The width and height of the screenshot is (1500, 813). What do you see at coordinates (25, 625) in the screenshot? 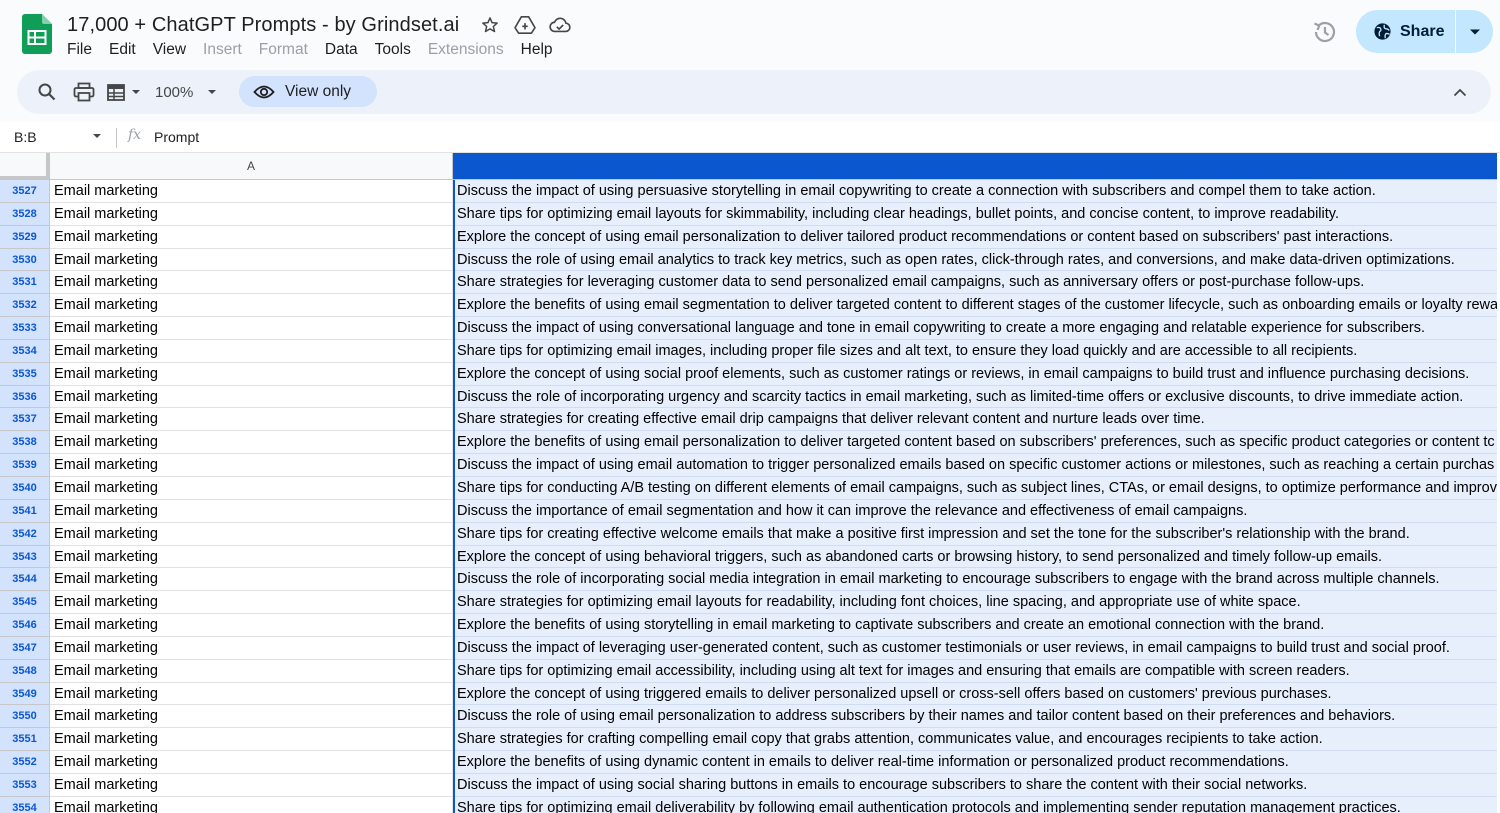
I see `row-number: 3546` at bounding box center [25, 625].